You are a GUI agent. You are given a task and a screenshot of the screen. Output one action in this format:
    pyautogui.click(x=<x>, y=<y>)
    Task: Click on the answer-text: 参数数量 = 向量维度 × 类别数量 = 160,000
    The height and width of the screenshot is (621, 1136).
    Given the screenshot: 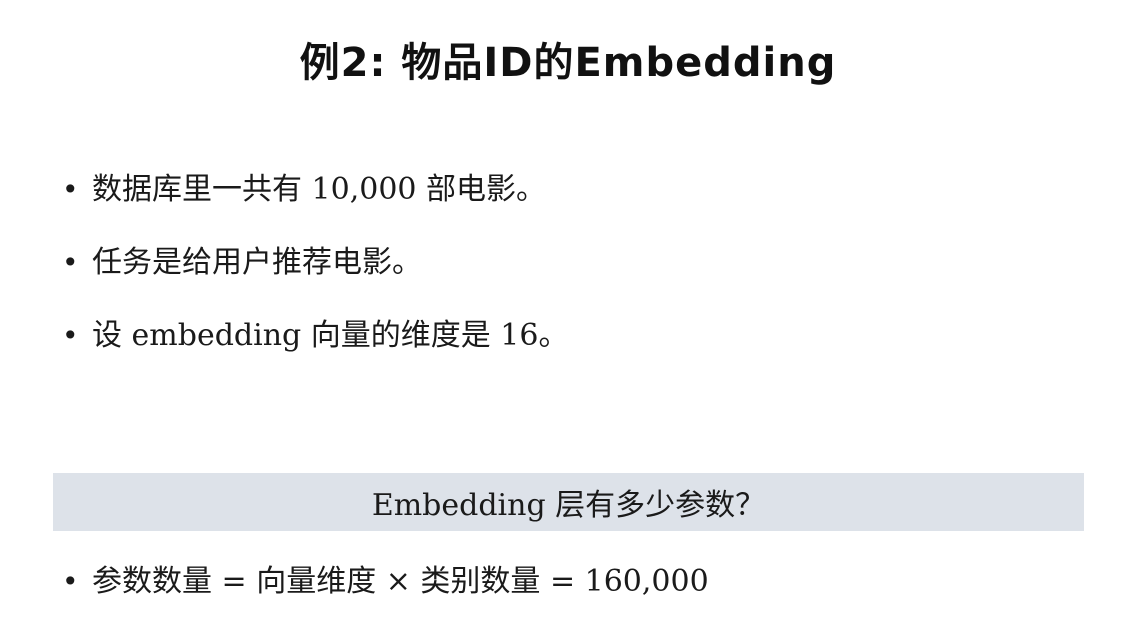 What is the action you would take?
    pyautogui.click(x=400, y=581)
    